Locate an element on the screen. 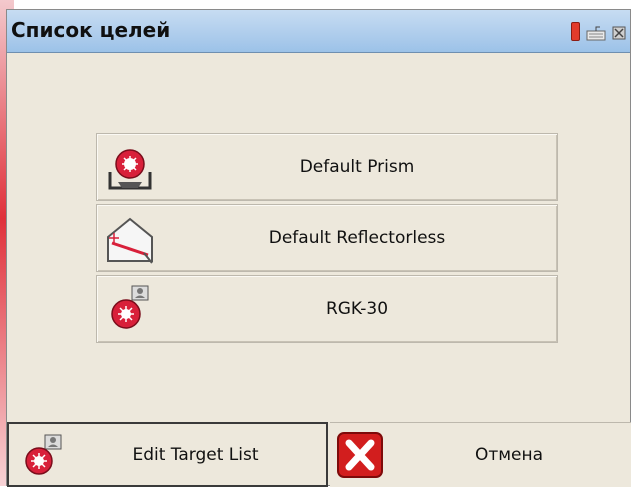  window-title: Список целей is located at coordinates (91, 30).